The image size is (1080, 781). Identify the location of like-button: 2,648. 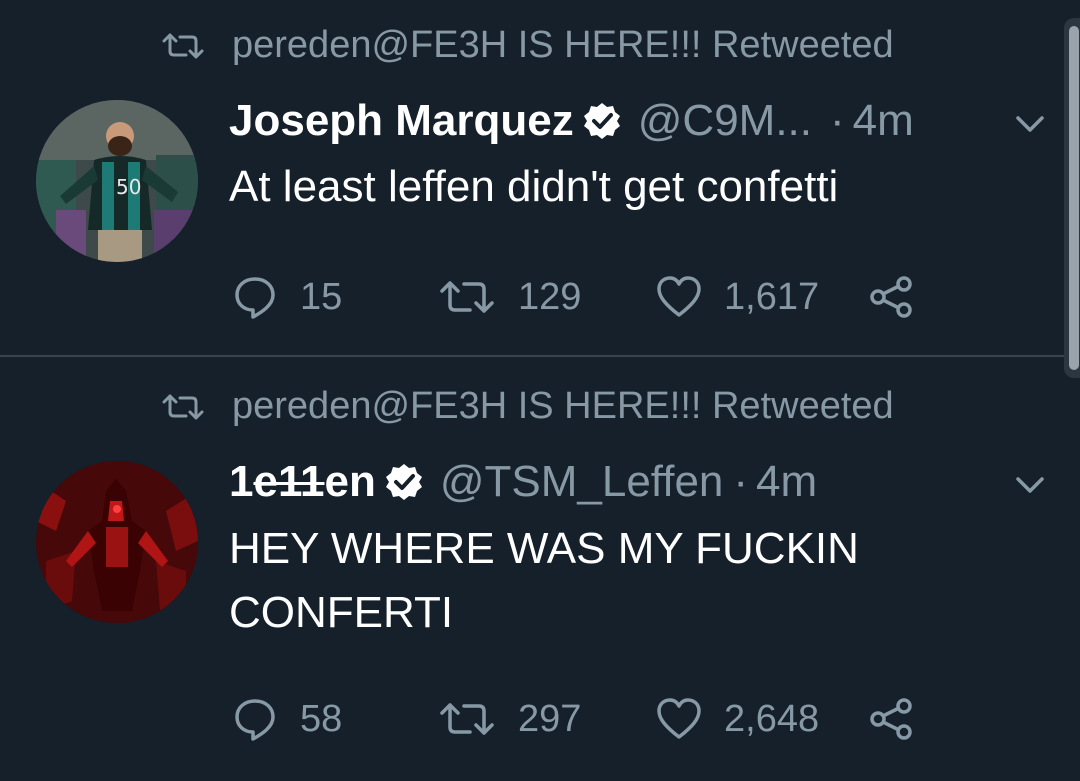
(737, 719).